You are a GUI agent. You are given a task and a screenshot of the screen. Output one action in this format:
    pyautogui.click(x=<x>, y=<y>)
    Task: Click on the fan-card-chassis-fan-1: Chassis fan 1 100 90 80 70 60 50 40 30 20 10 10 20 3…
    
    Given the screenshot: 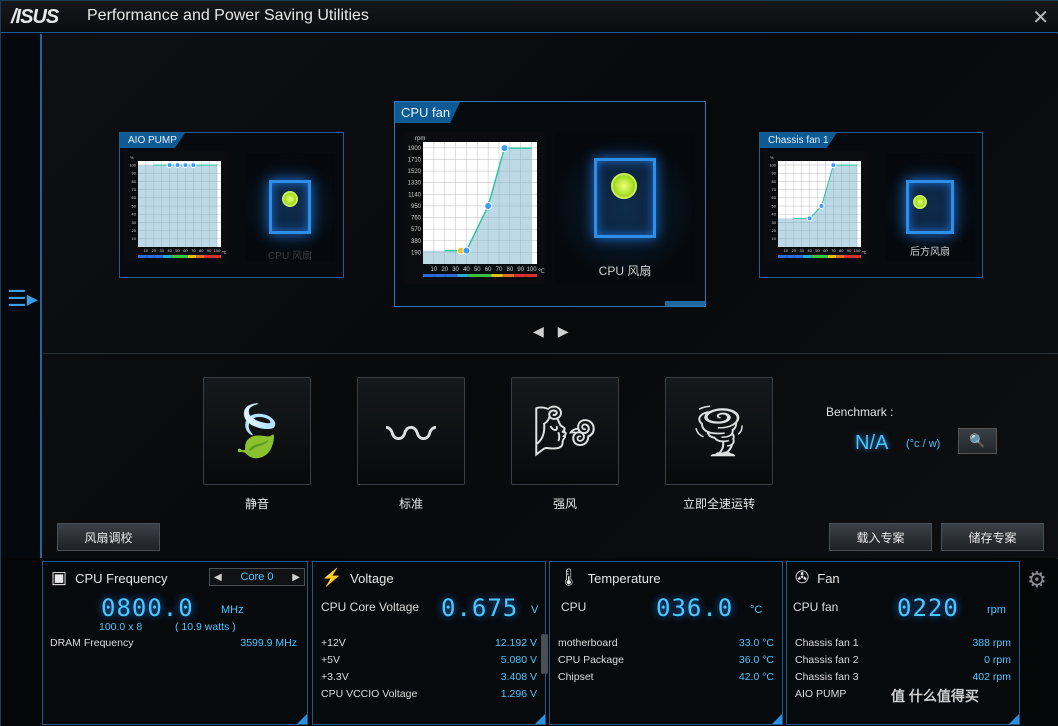 What is the action you would take?
    pyautogui.click(x=871, y=205)
    